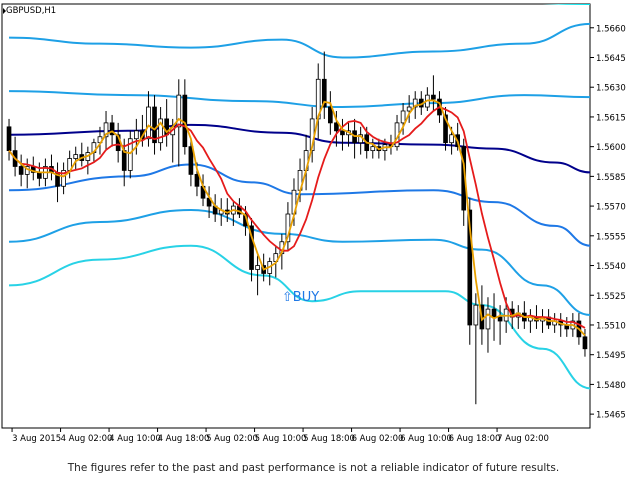 The width and height of the screenshot is (627, 495). I want to click on x-tick-label: 5 Aug 02:00, so click(232, 439).